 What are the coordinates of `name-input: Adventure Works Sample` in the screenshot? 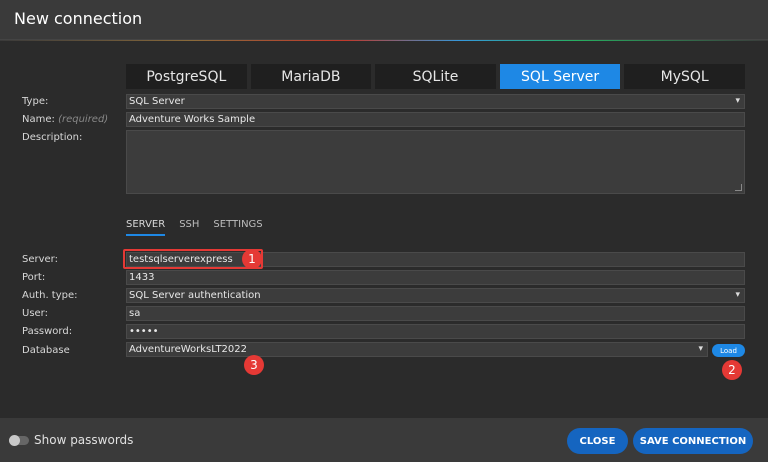 It's located at (435, 119).